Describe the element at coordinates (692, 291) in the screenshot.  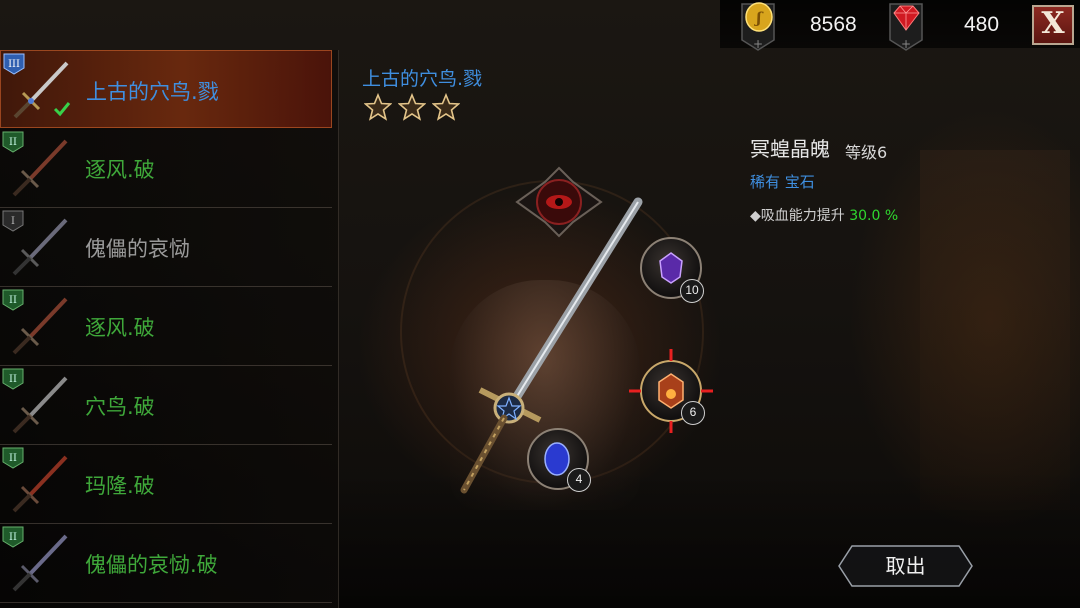
I see `gem-count-badge: 10` at that location.